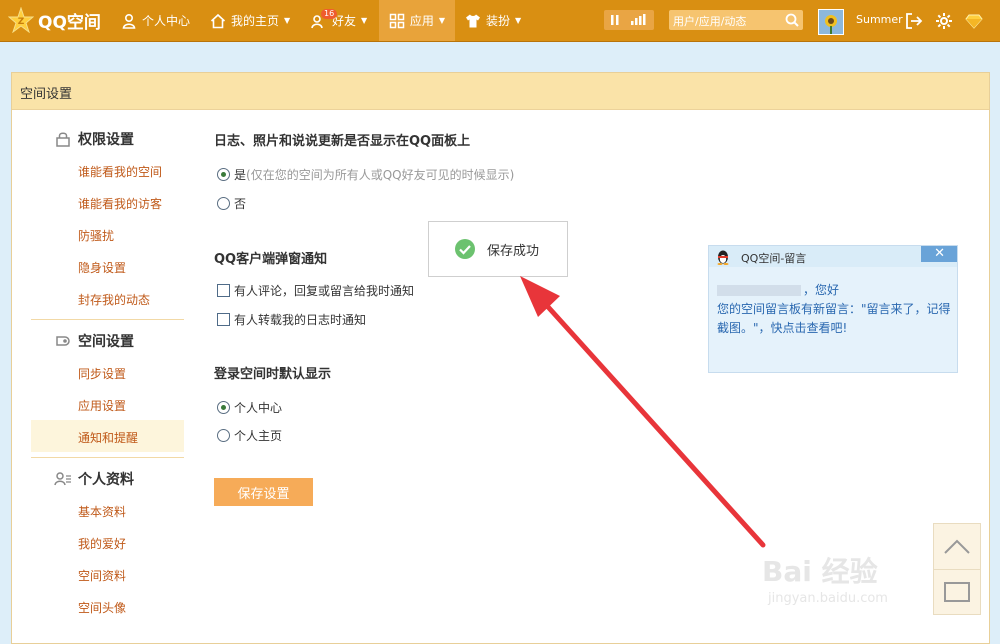 The height and width of the screenshot is (644, 1000). What do you see at coordinates (218, 20) in the screenshot?
I see `home-icon` at bounding box center [218, 20].